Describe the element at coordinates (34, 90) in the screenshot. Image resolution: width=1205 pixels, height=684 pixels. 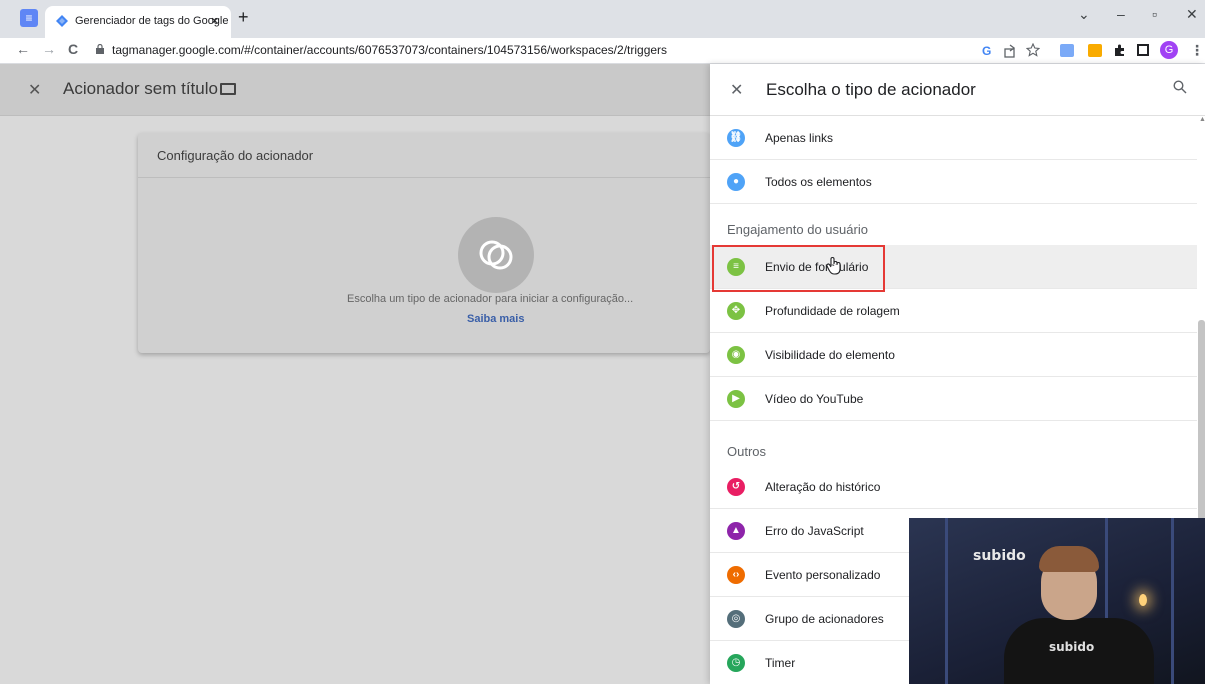
I see `close-icon: ✕` at that location.